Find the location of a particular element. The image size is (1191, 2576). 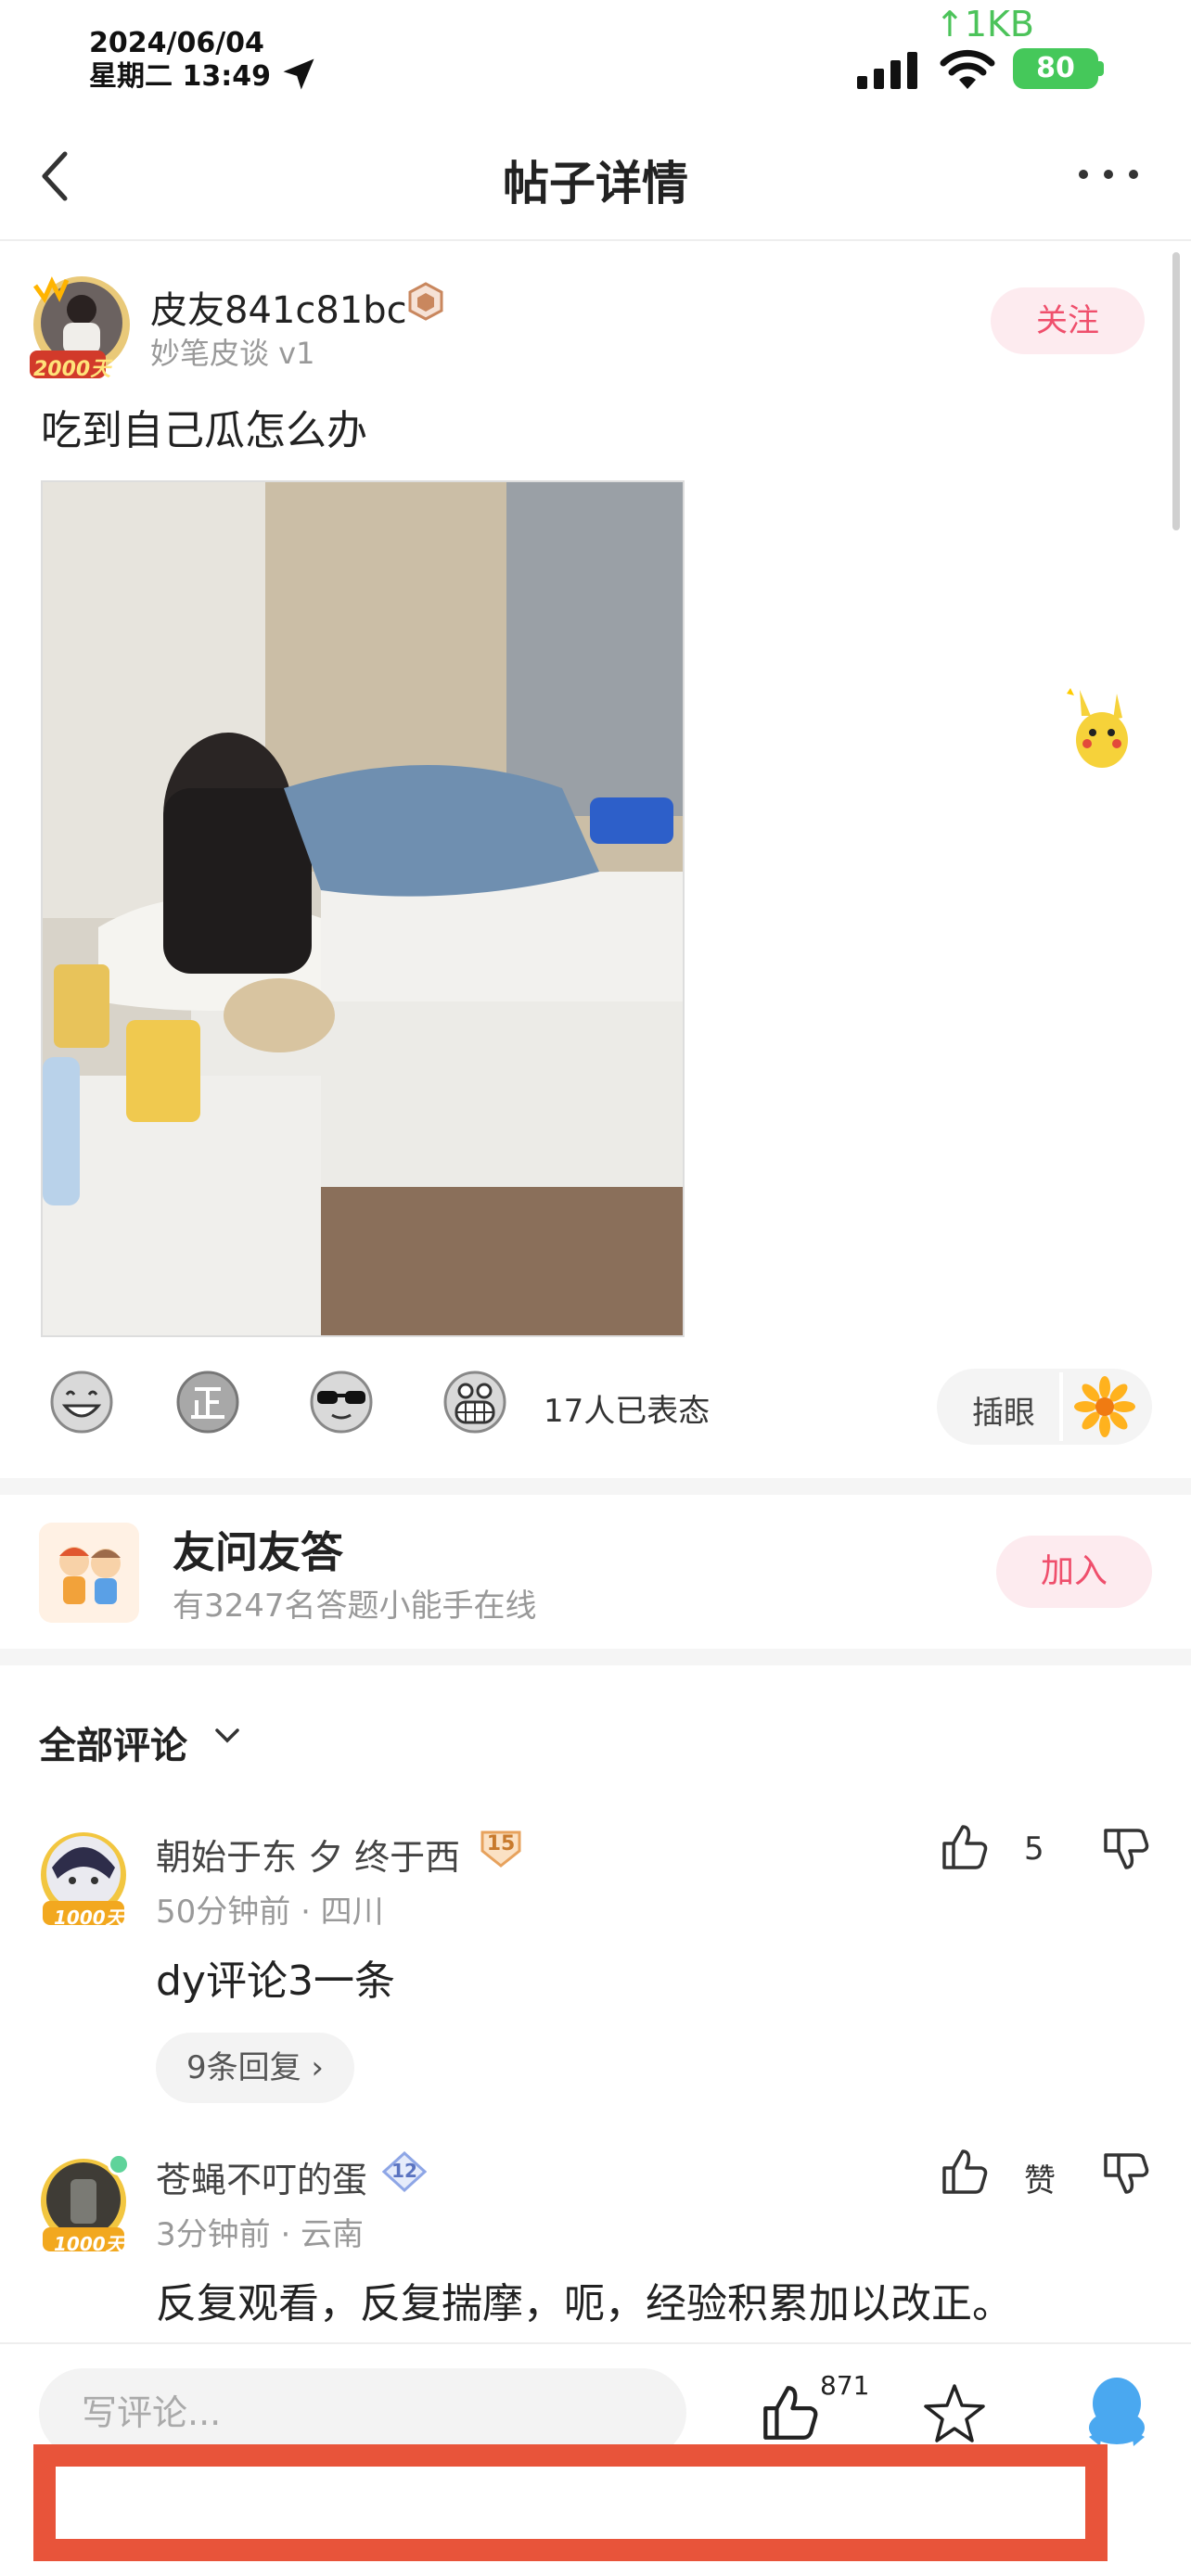

nav-bar: 帖子详情 is located at coordinates (595, 171).